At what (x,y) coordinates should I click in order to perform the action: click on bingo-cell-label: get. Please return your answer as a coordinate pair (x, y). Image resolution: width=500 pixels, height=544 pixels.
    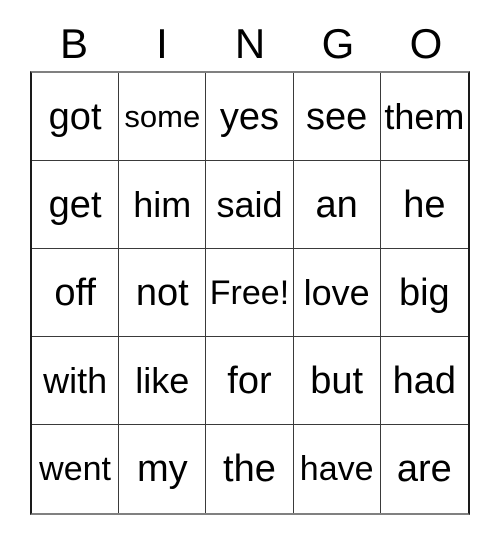
    Looking at the image, I should click on (75, 204).